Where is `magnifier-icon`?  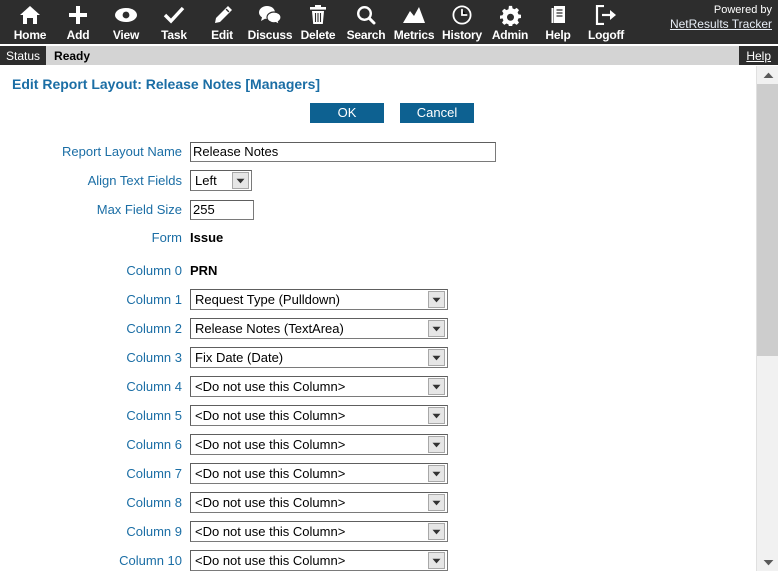 magnifier-icon is located at coordinates (366, 15).